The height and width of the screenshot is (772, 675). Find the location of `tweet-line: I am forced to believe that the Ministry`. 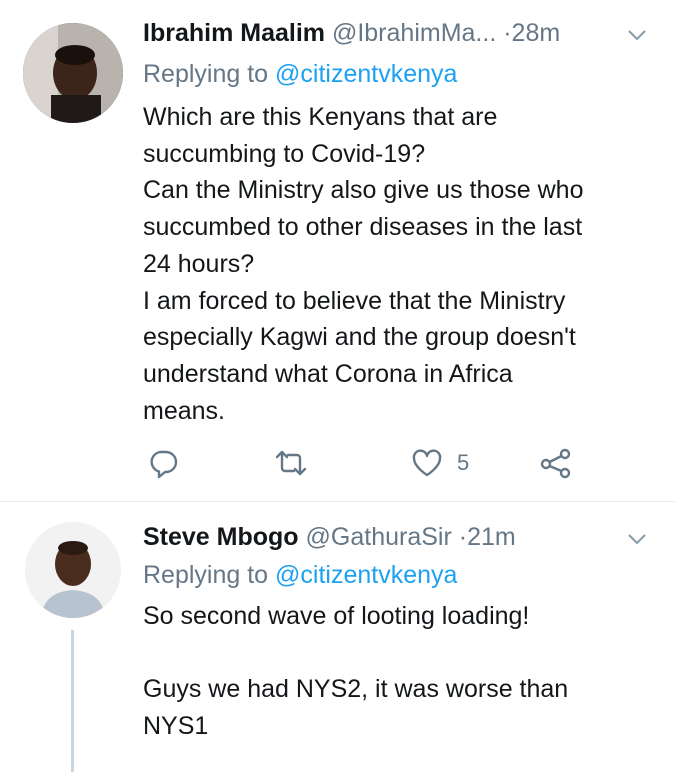

tweet-line: I am forced to believe that the Ministry is located at coordinates (354, 300).